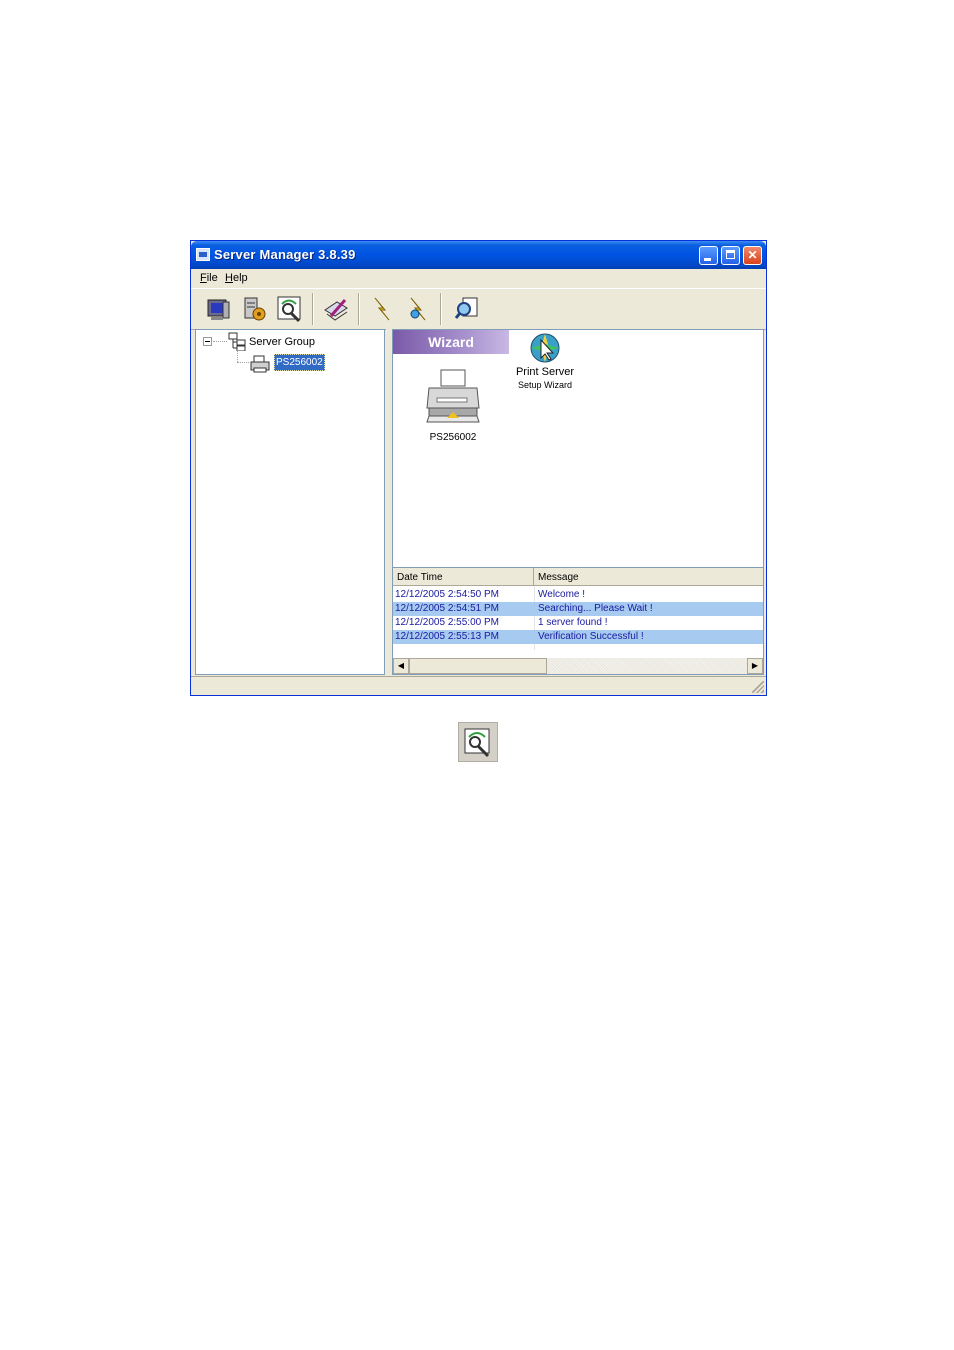 Image resolution: width=954 pixels, height=1350 pixels. What do you see at coordinates (447, 608) in the screenshot?
I see `log-datetime: 12/12/2005 2:54:51 PM` at bounding box center [447, 608].